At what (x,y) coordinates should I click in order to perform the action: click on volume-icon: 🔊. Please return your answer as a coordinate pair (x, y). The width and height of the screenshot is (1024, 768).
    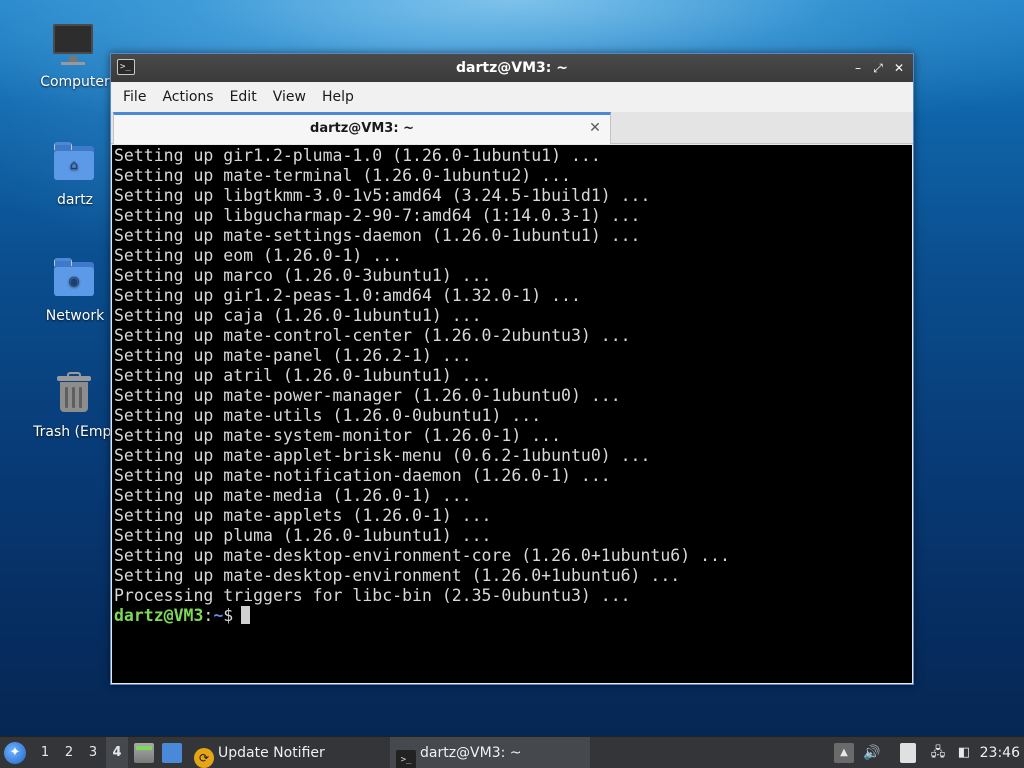
    Looking at the image, I should click on (872, 753).